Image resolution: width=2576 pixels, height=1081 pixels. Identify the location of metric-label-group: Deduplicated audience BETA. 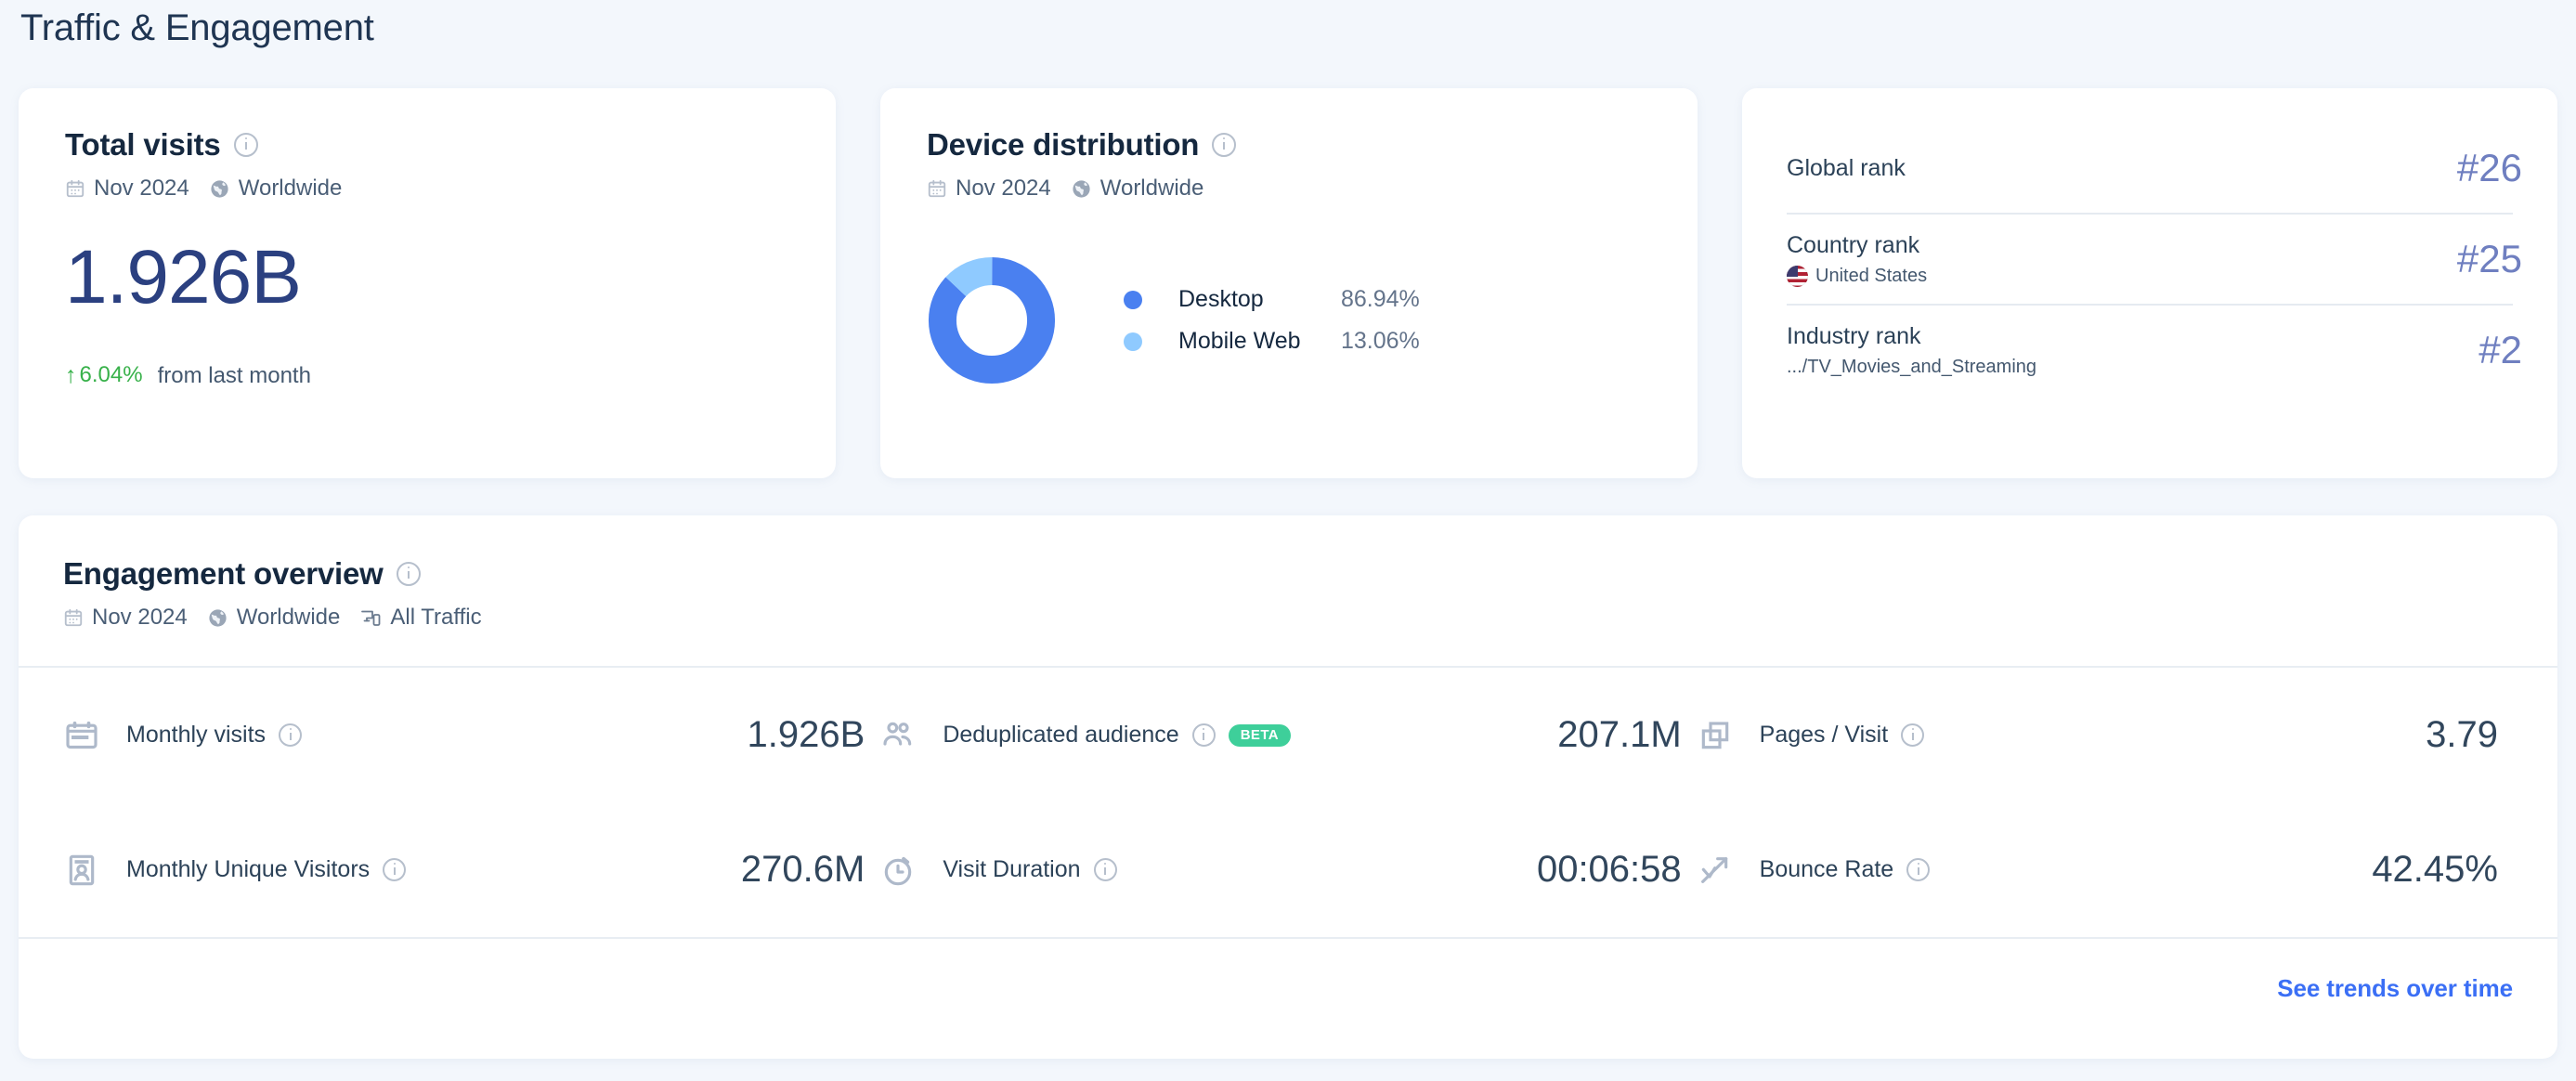
(1118, 735).